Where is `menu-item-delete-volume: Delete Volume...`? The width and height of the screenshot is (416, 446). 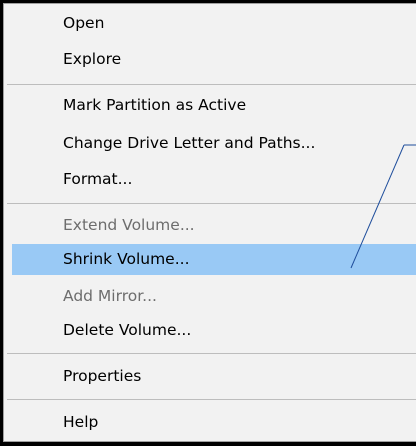 menu-item-delete-volume: Delete Volume... is located at coordinates (210, 330).